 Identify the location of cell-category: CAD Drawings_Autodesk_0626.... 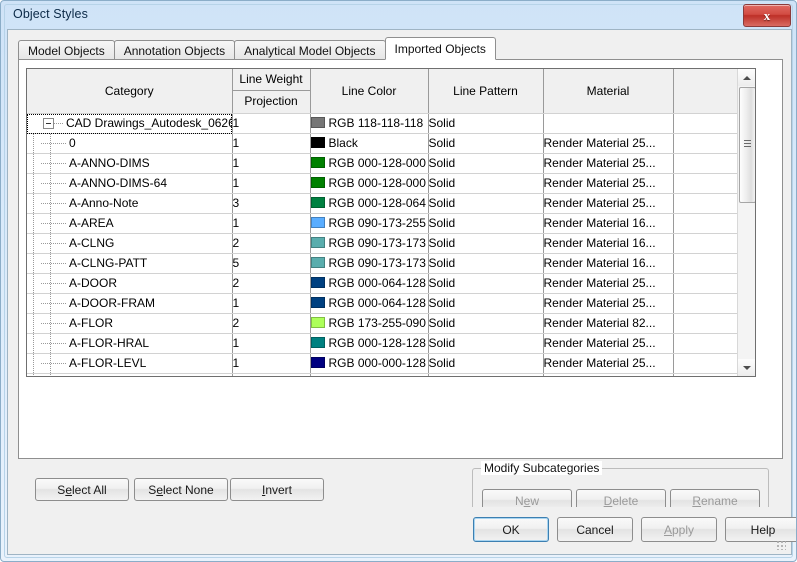
(130, 123).